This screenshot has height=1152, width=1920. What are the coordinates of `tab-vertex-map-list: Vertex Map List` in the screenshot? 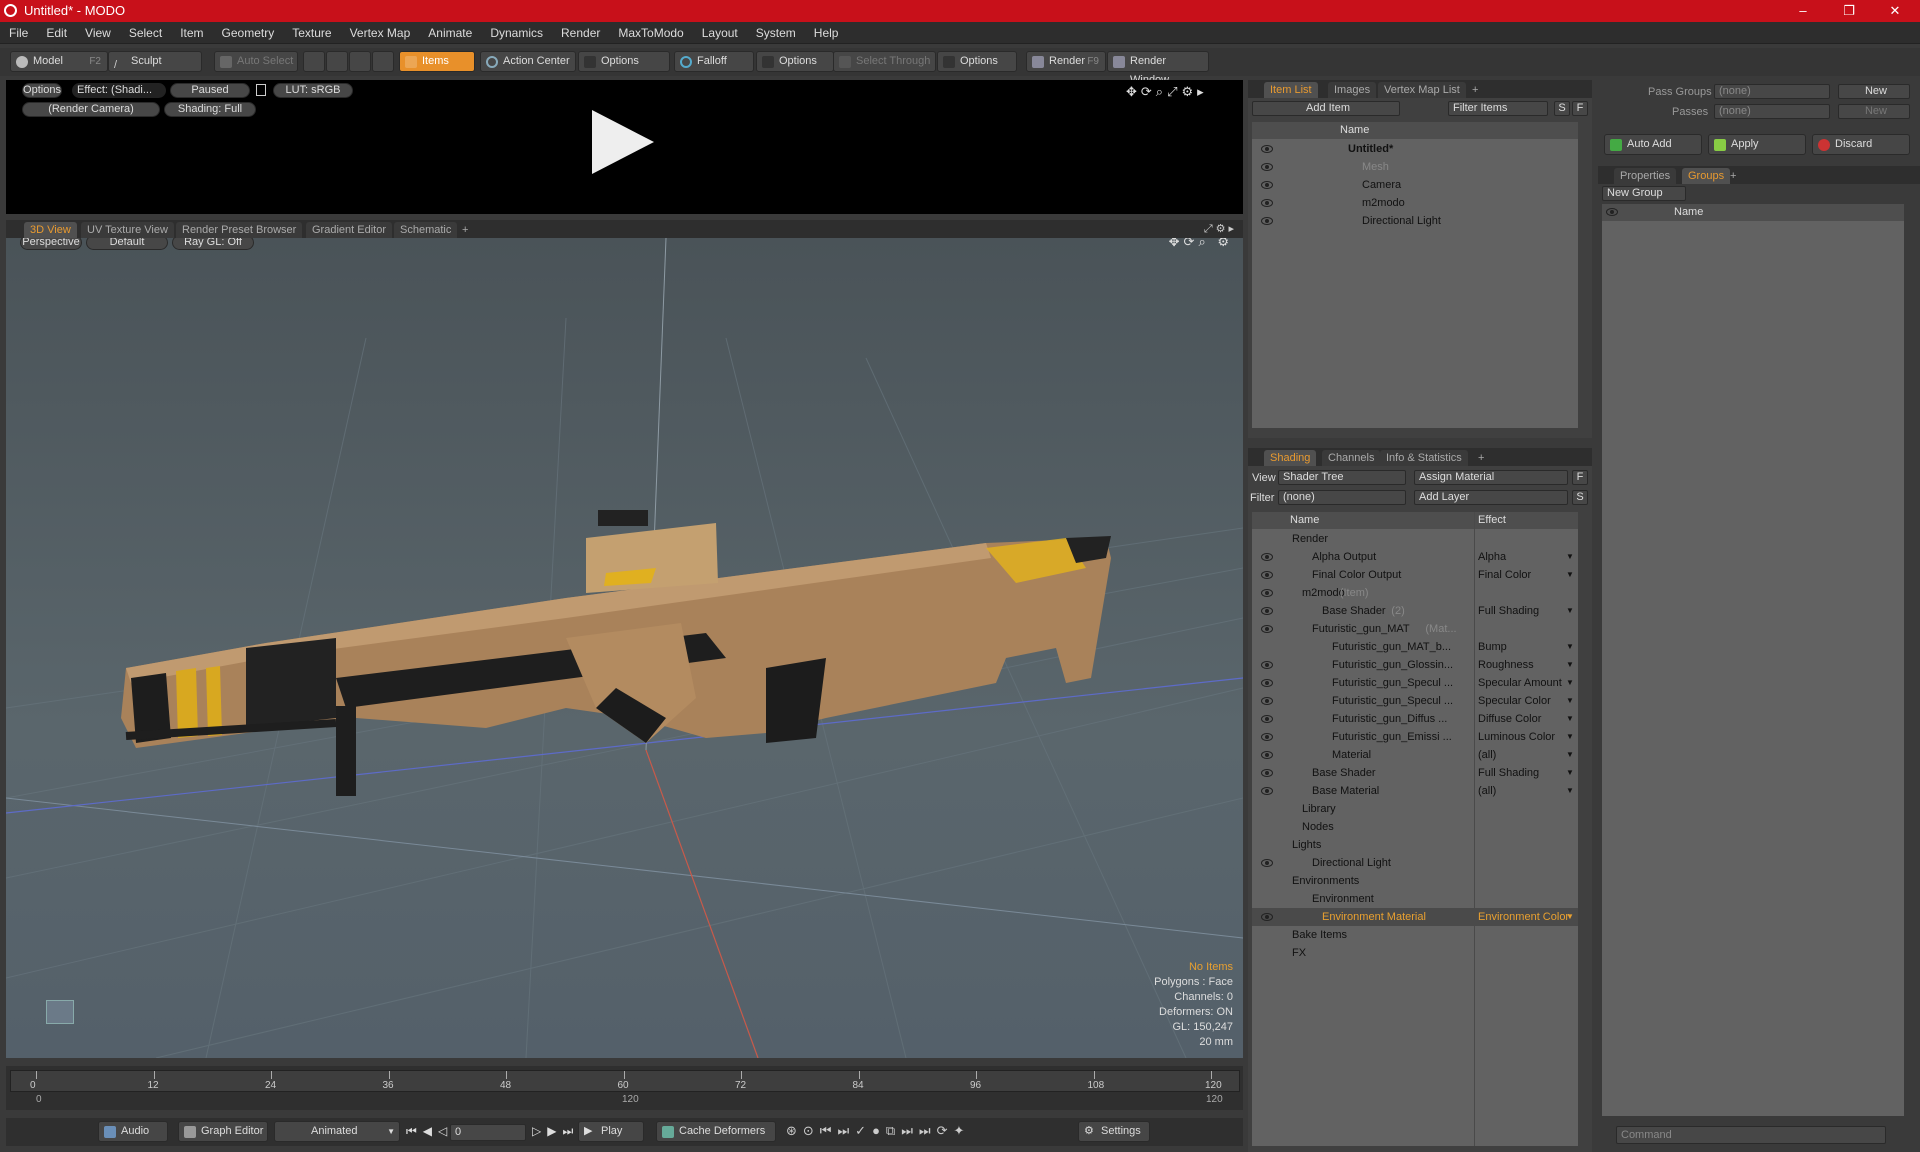 It's located at (1422, 90).